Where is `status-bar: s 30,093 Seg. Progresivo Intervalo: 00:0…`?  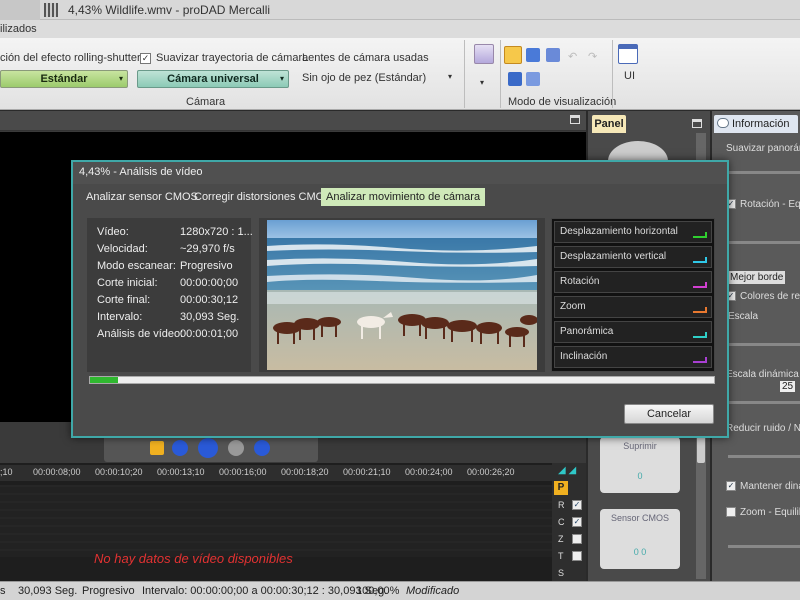 status-bar: s 30,093 Seg. Progresivo Intervalo: 00:0… is located at coordinates (400, 590).